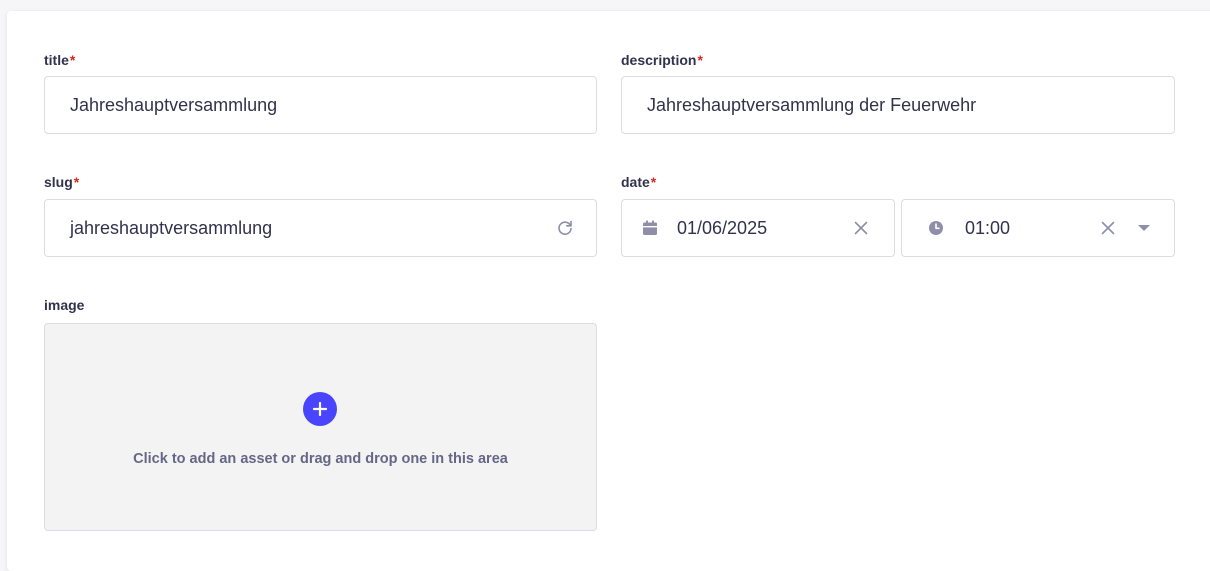 This screenshot has height=571, width=1210. I want to click on caret-down-icon, so click(1144, 228).